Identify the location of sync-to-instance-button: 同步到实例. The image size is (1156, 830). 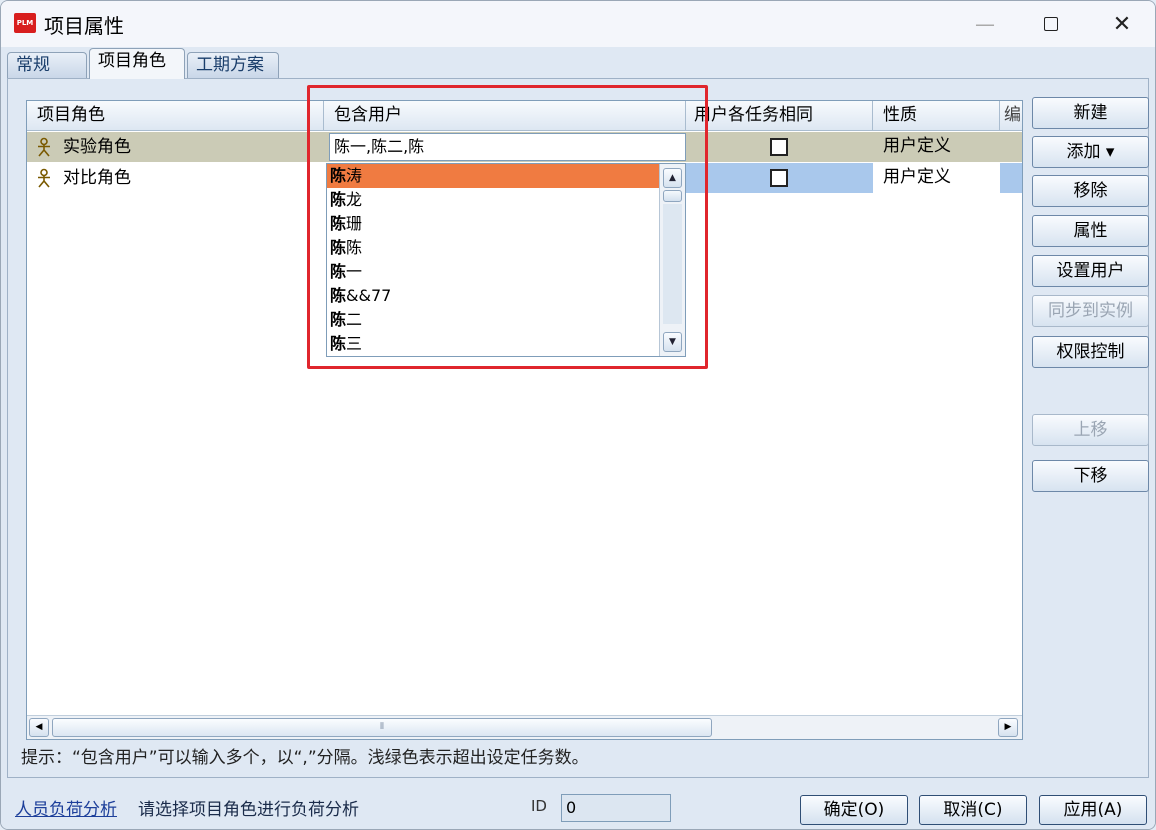
(1090, 311).